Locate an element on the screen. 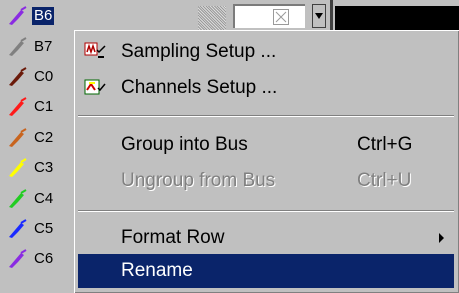 This screenshot has height=293, width=459. menu-item-label: Format Row is located at coordinates (173, 237).